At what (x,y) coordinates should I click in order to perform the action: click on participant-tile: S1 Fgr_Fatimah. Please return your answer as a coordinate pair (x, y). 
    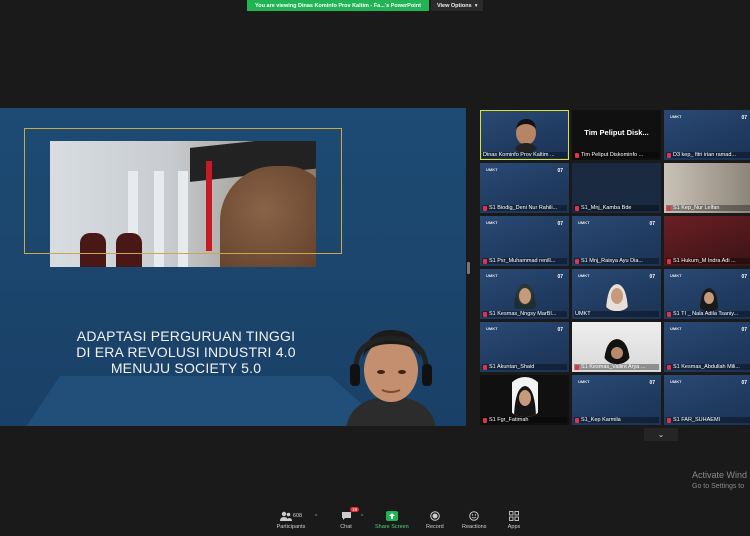
    Looking at the image, I should click on (524, 400).